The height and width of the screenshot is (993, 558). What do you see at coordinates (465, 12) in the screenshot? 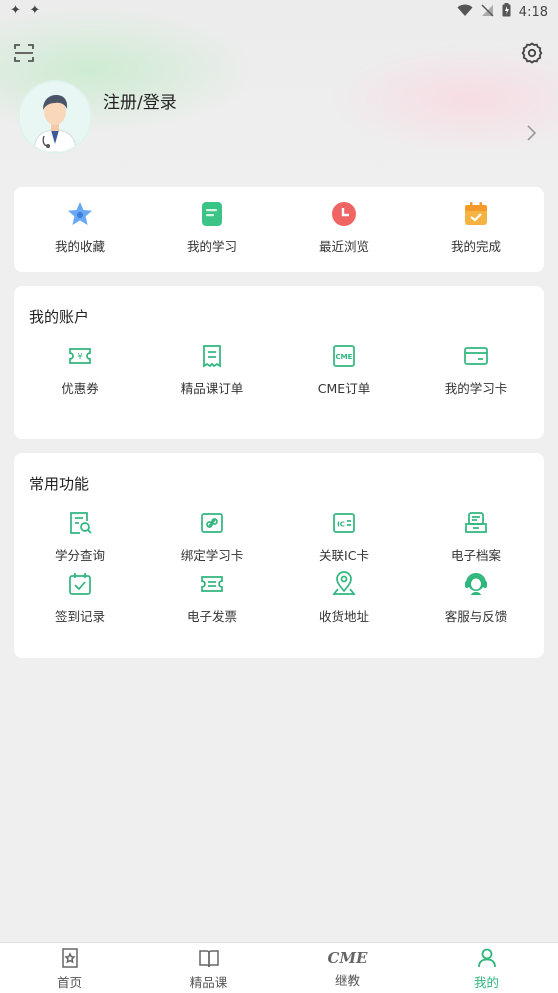
I see `wifi-icon` at bounding box center [465, 12].